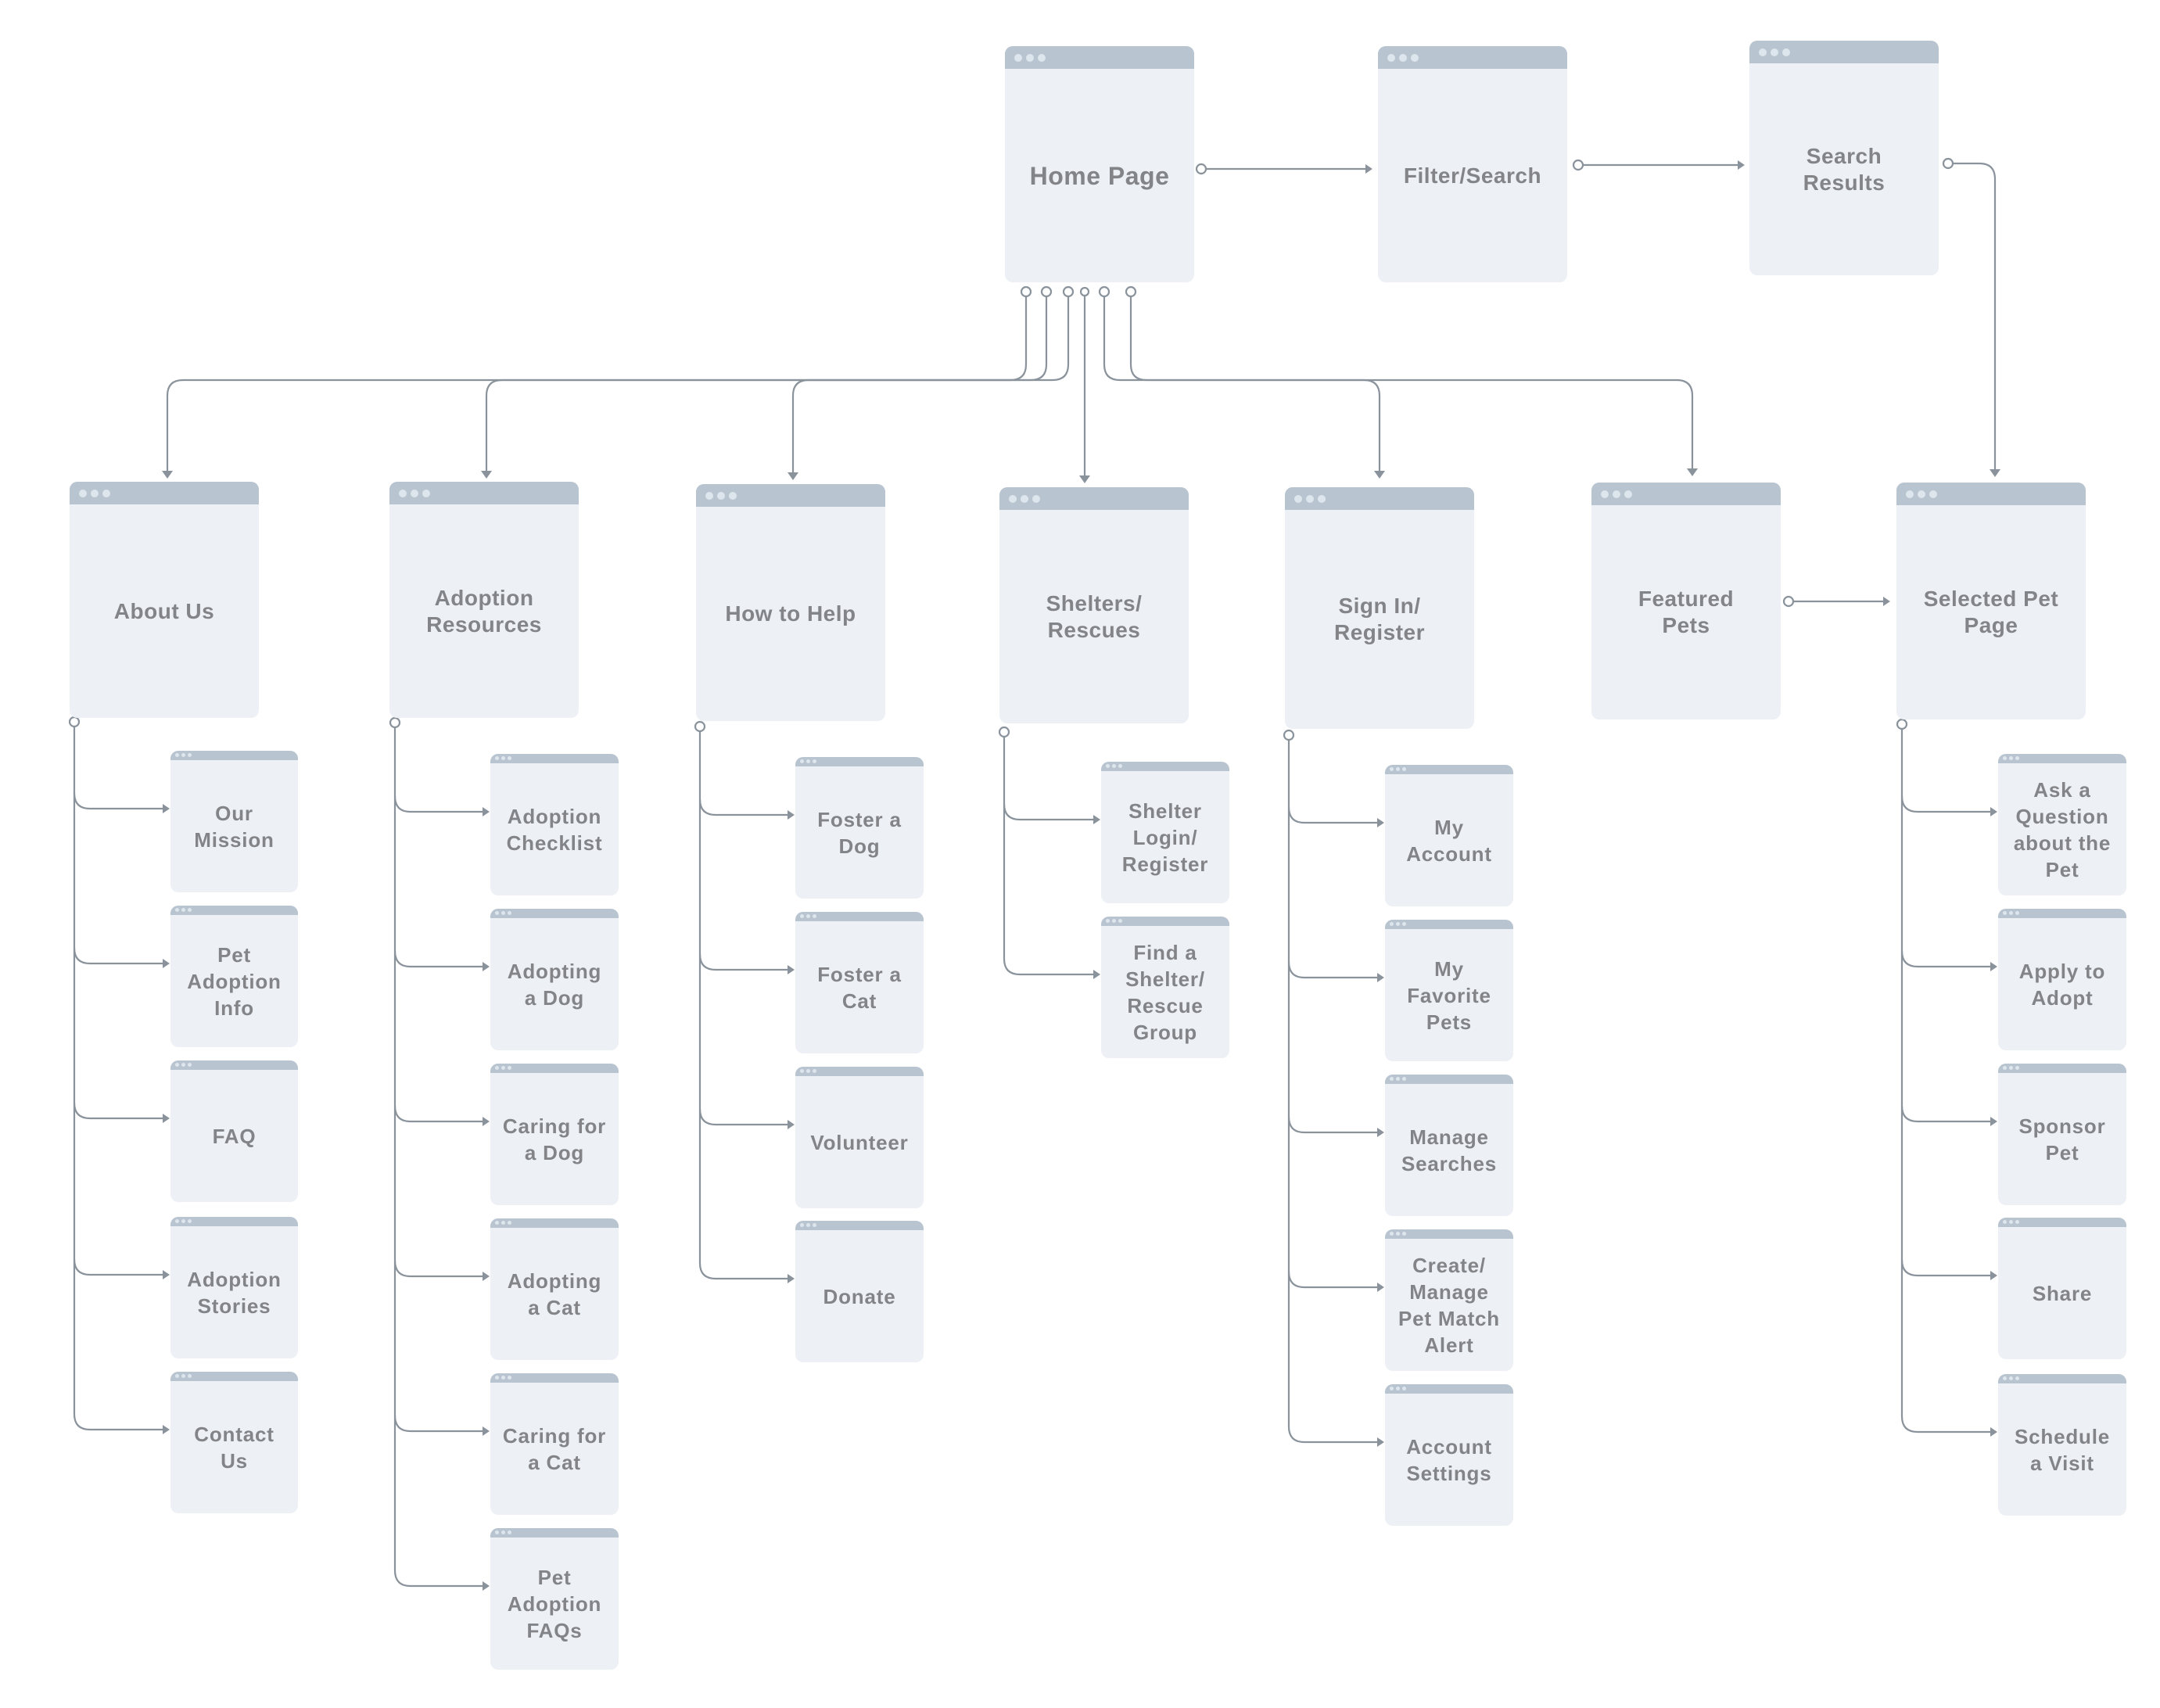 The width and height of the screenshot is (2160, 1708). What do you see at coordinates (1449, 1459) in the screenshot?
I see `page-node-label: Account Settings` at bounding box center [1449, 1459].